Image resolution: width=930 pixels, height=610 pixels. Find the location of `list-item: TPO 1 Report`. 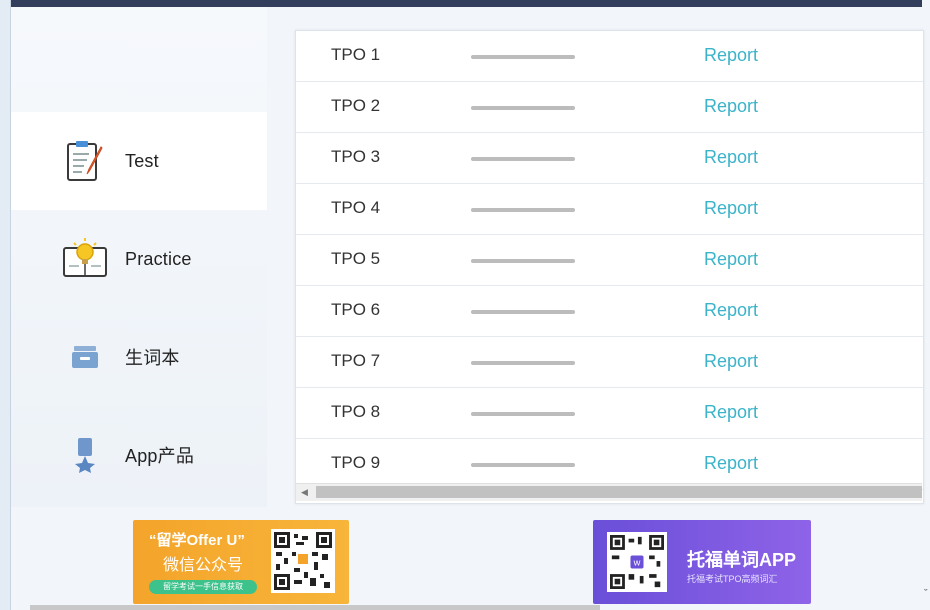

list-item: TPO 1 Report is located at coordinates (609, 56).